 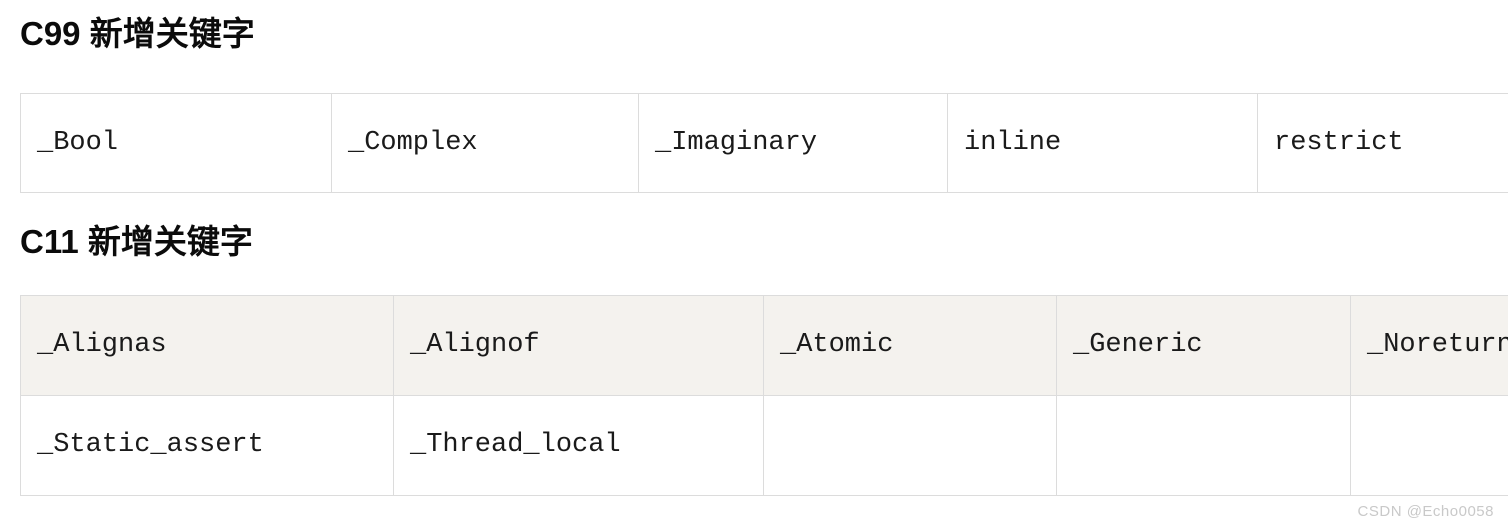 I want to click on table-cell: _Thread_local, so click(x=578, y=445).